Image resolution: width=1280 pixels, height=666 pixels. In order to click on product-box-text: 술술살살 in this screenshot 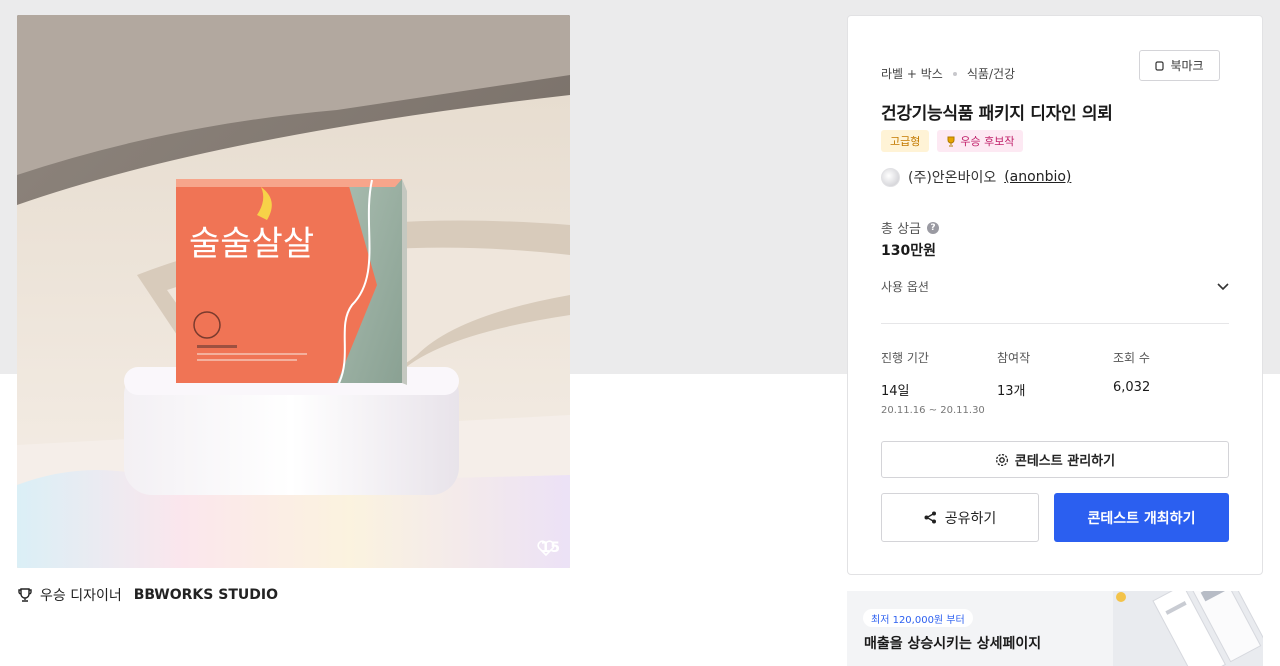, I will do `click(251, 244)`.